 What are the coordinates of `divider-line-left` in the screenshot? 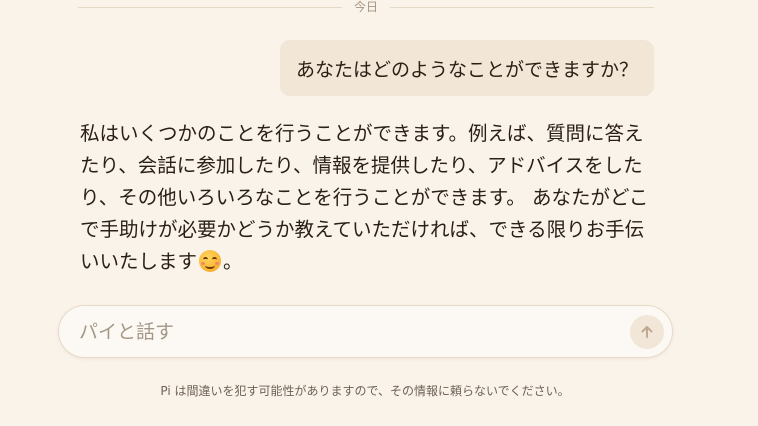 It's located at (210, 7).